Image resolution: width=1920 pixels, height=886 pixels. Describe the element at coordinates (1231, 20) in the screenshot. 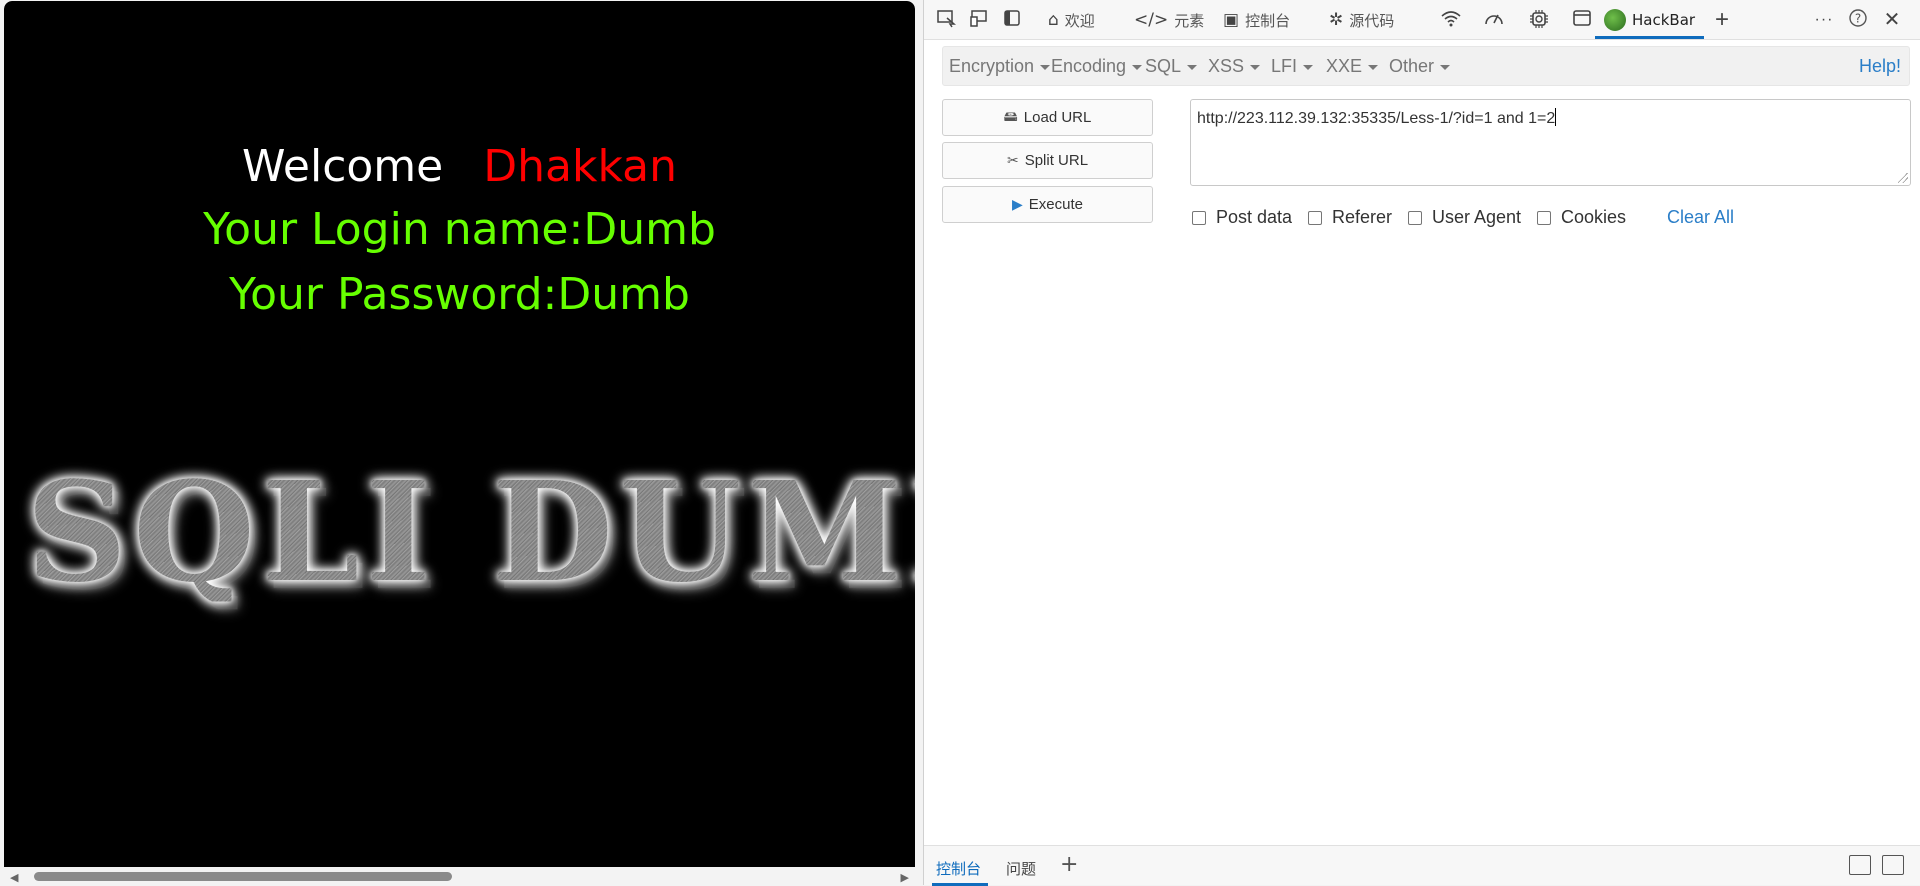

I see `console-icon: ▣` at that location.